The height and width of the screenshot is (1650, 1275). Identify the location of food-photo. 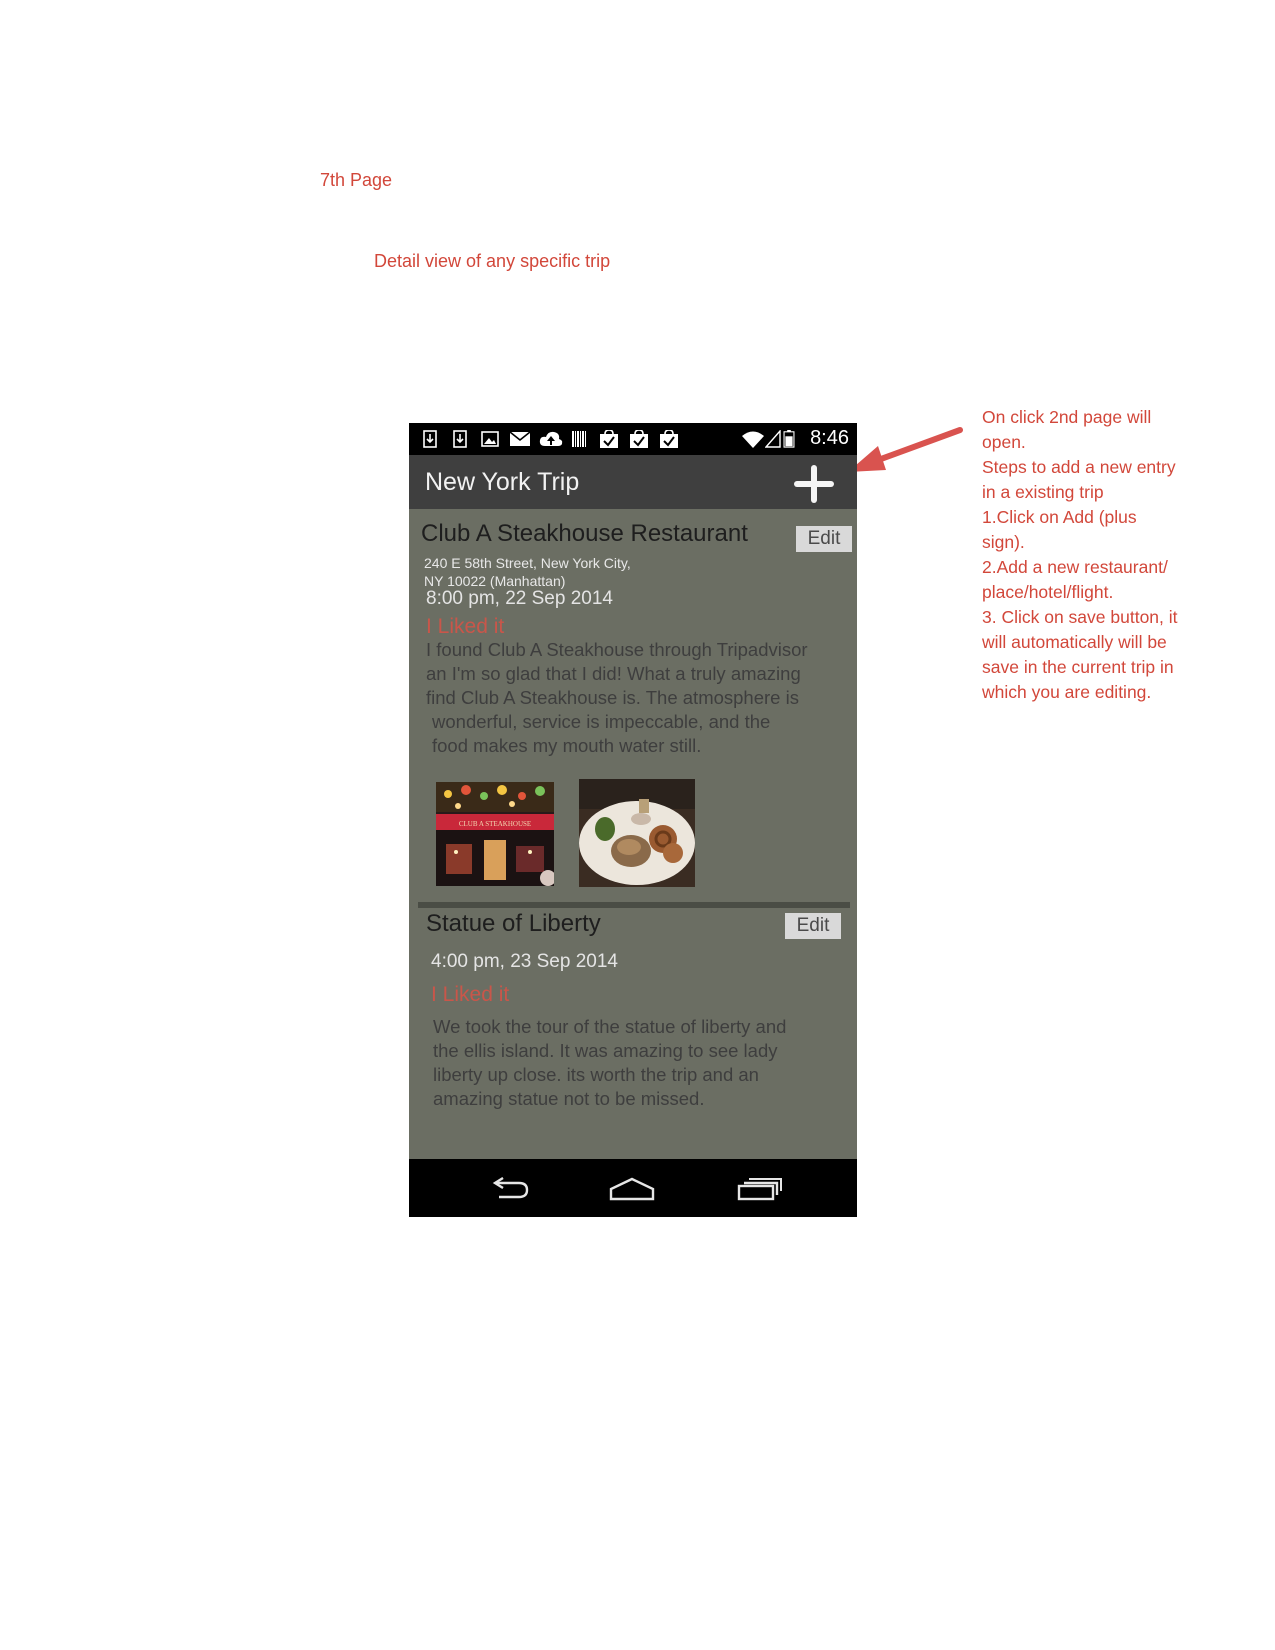
(637, 833).